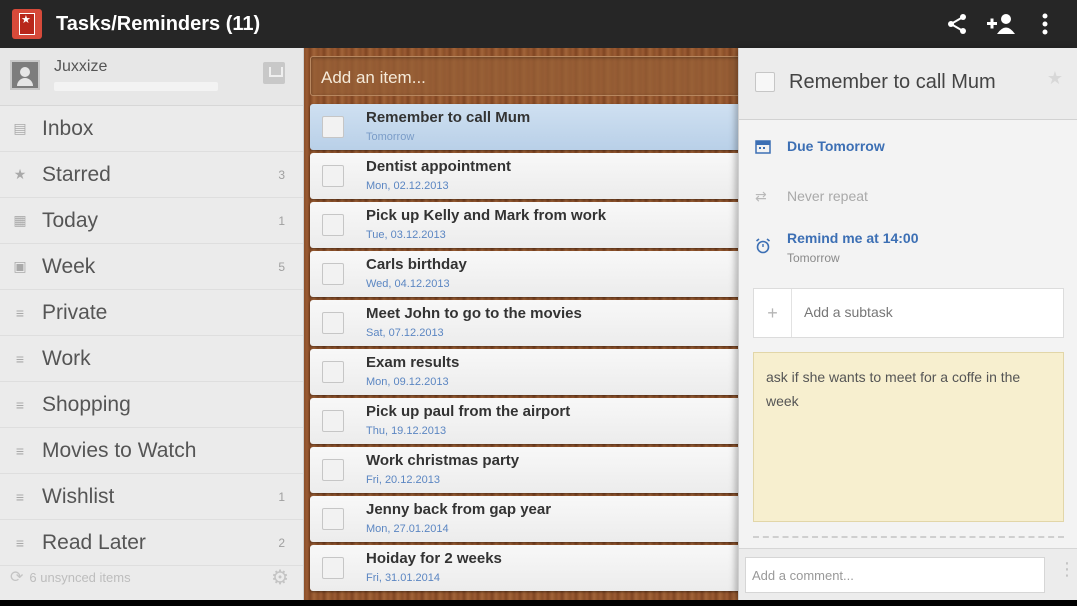 The height and width of the screenshot is (606, 1077). I want to click on task-due-date: Mon, 27.01.2014, so click(407, 529).